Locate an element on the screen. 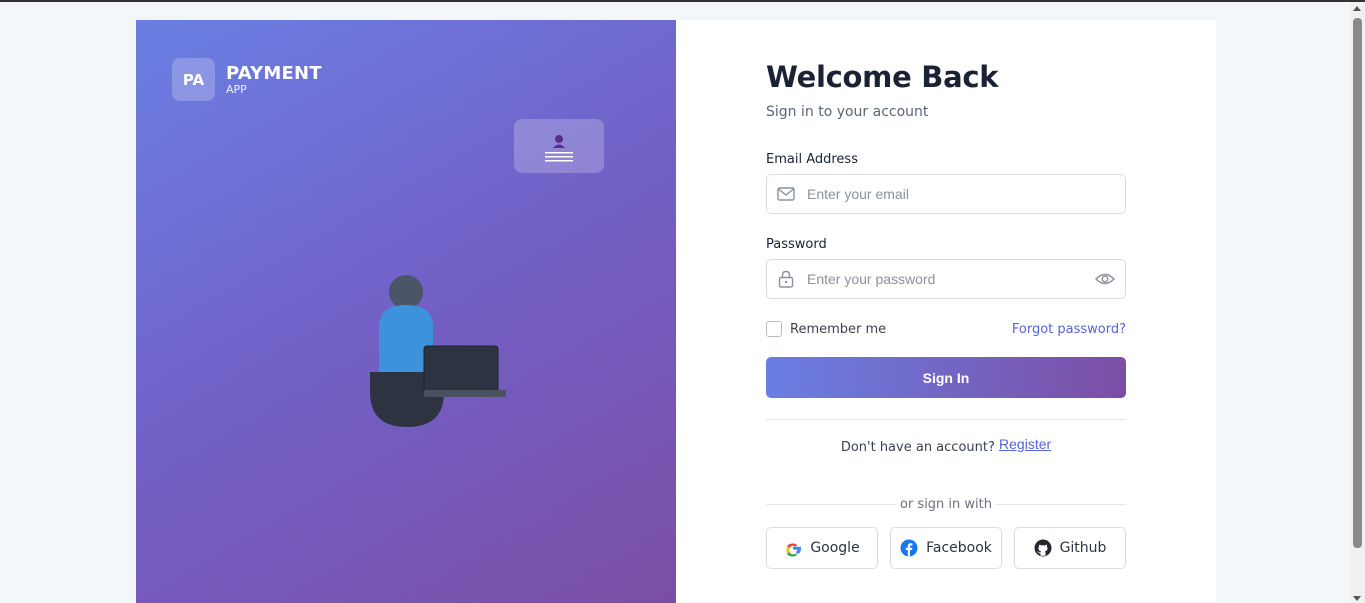  remember-label: Remember me is located at coordinates (838, 329).